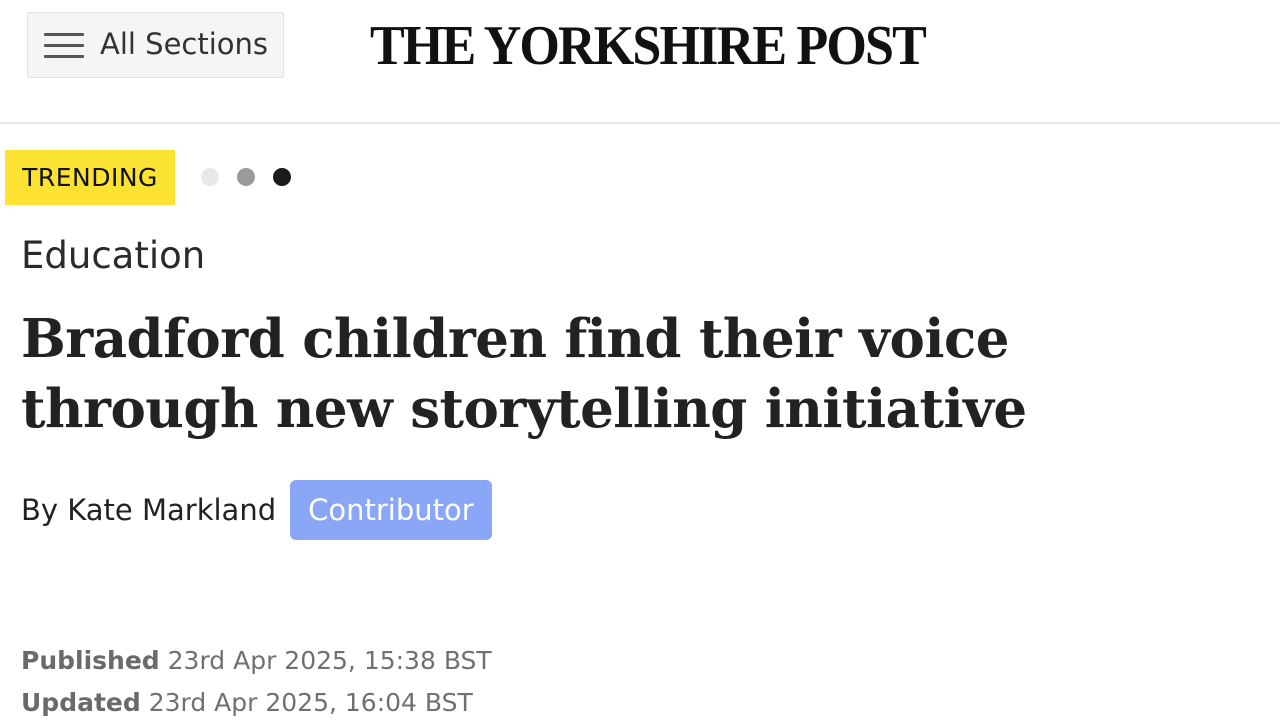 This screenshot has width=1280, height=720. What do you see at coordinates (282, 177) in the screenshot?
I see `carousel-dot-3-active` at bounding box center [282, 177].